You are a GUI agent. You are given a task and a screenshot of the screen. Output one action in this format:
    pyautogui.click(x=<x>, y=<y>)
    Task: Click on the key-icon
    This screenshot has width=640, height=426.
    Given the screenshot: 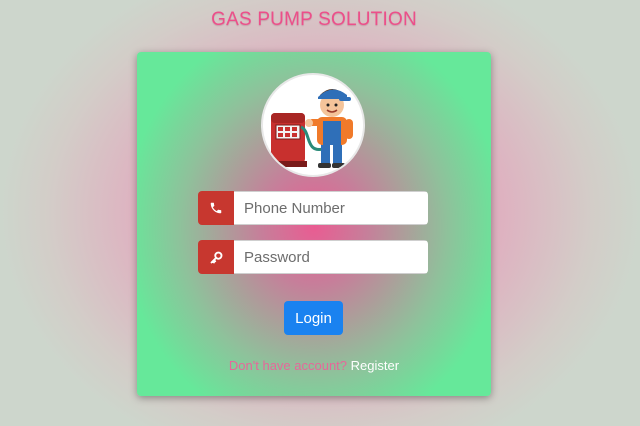 What is the action you would take?
    pyautogui.click(x=216, y=257)
    